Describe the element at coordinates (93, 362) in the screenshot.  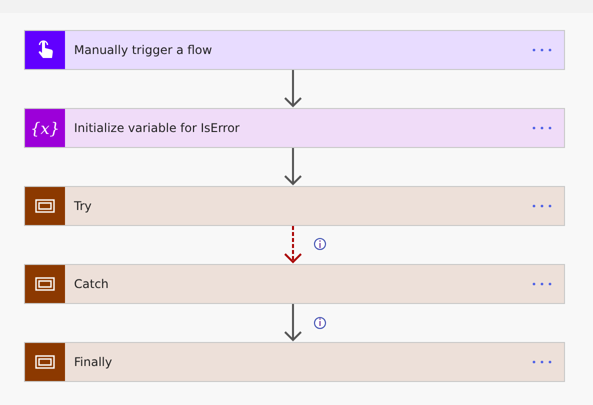
I see `step-title: Finally` at that location.